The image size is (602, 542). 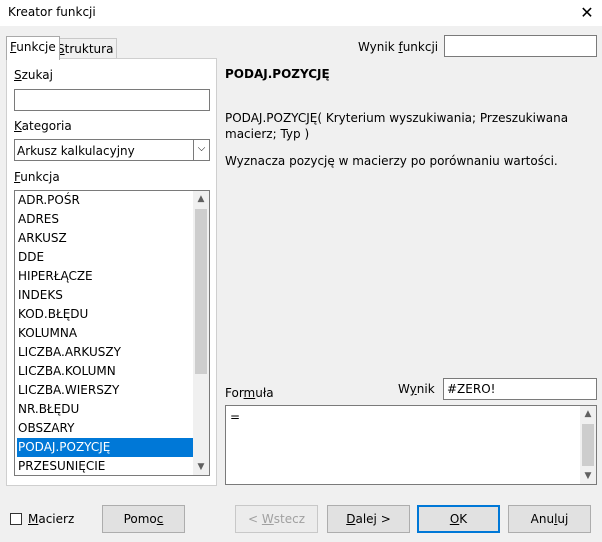 I want to click on ok-label-rest: K, so click(x=463, y=519).